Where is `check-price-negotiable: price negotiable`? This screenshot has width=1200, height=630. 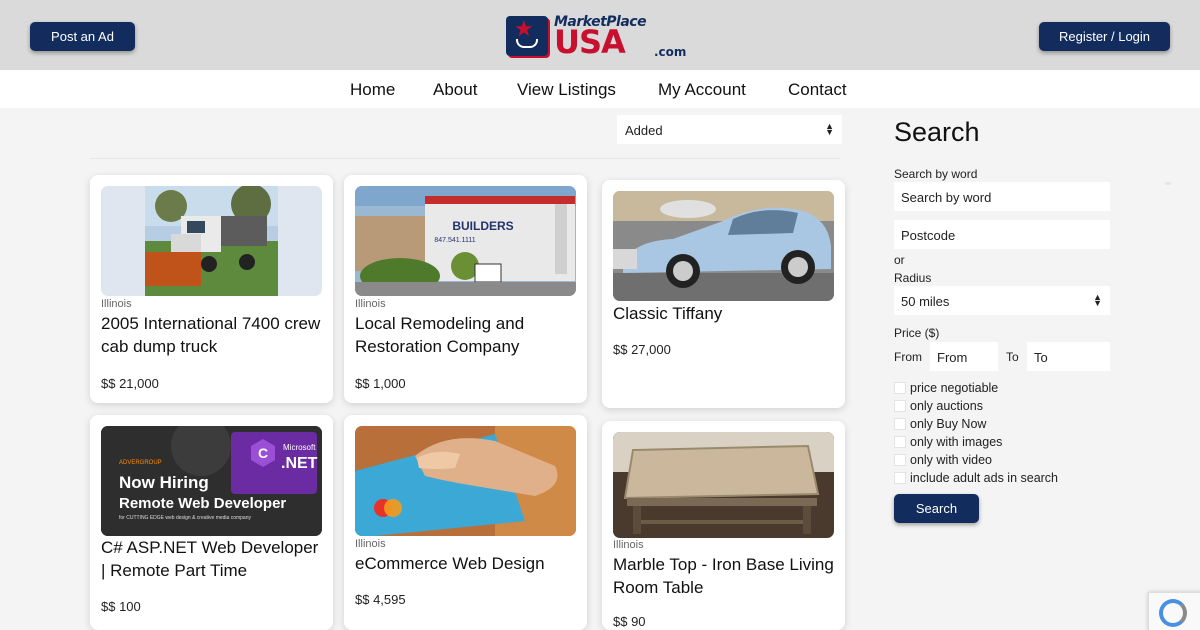
check-price-negotiable: price negotiable is located at coordinates (946, 388).